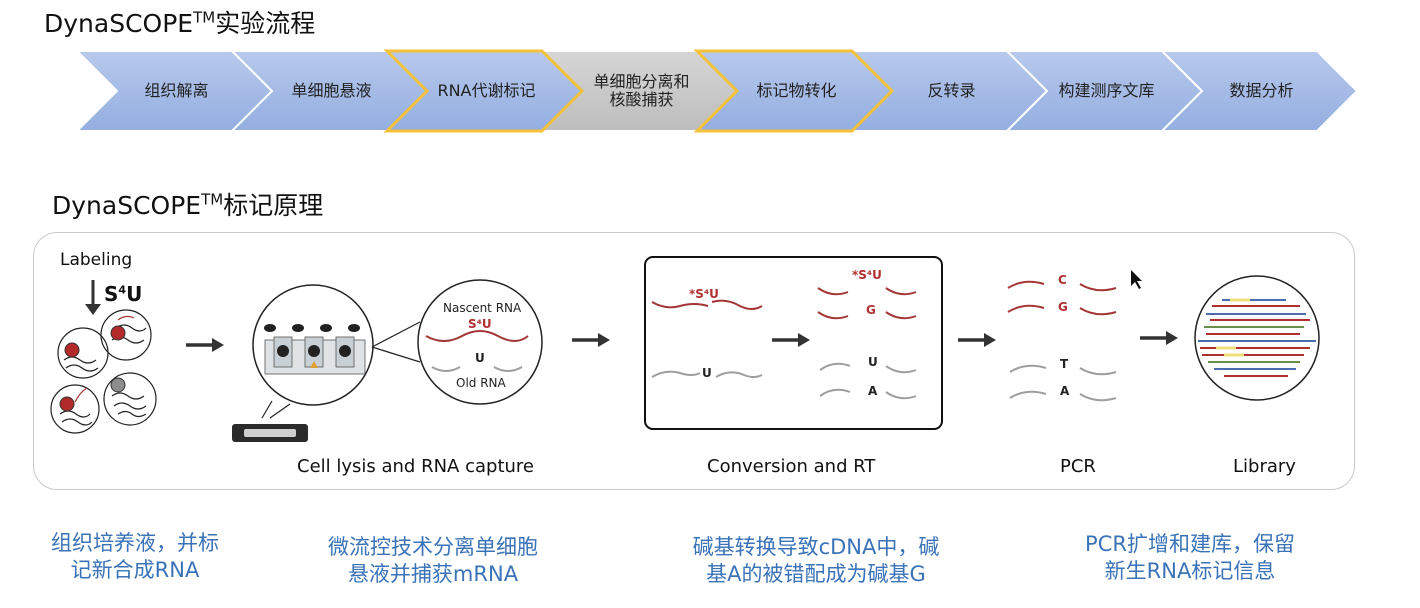 The width and height of the screenshot is (1420, 608). I want to click on rt-star-s4u-label: *S⁴U, so click(867, 275).